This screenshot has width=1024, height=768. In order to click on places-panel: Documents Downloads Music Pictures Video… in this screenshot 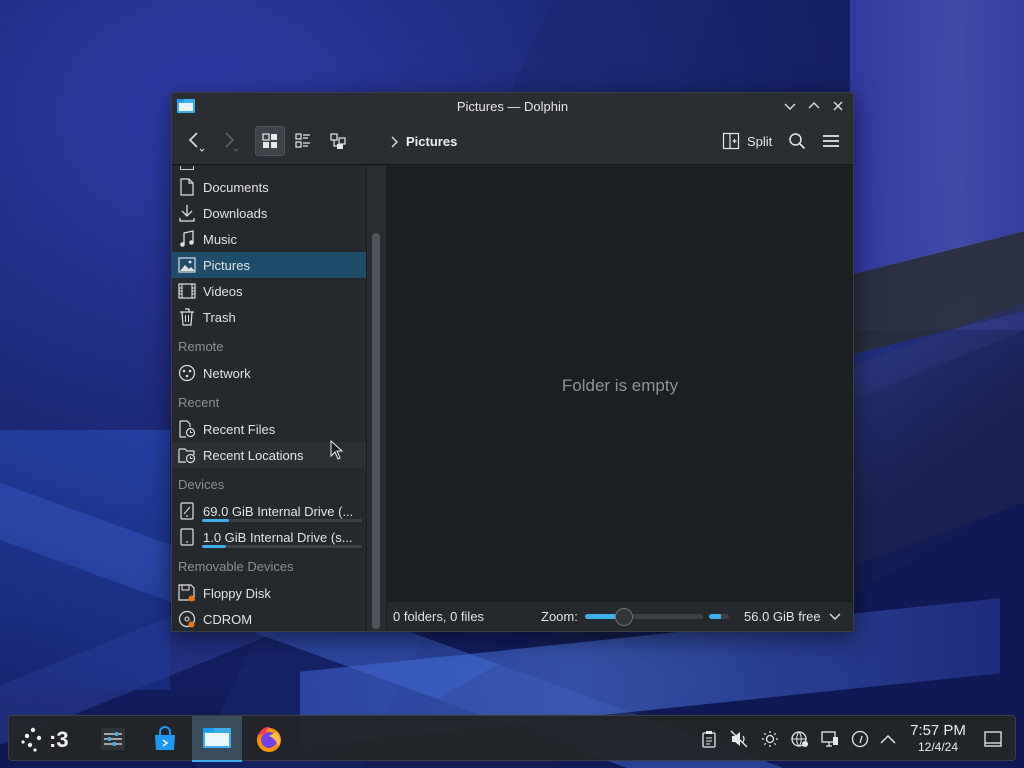, I will do `click(269, 398)`.